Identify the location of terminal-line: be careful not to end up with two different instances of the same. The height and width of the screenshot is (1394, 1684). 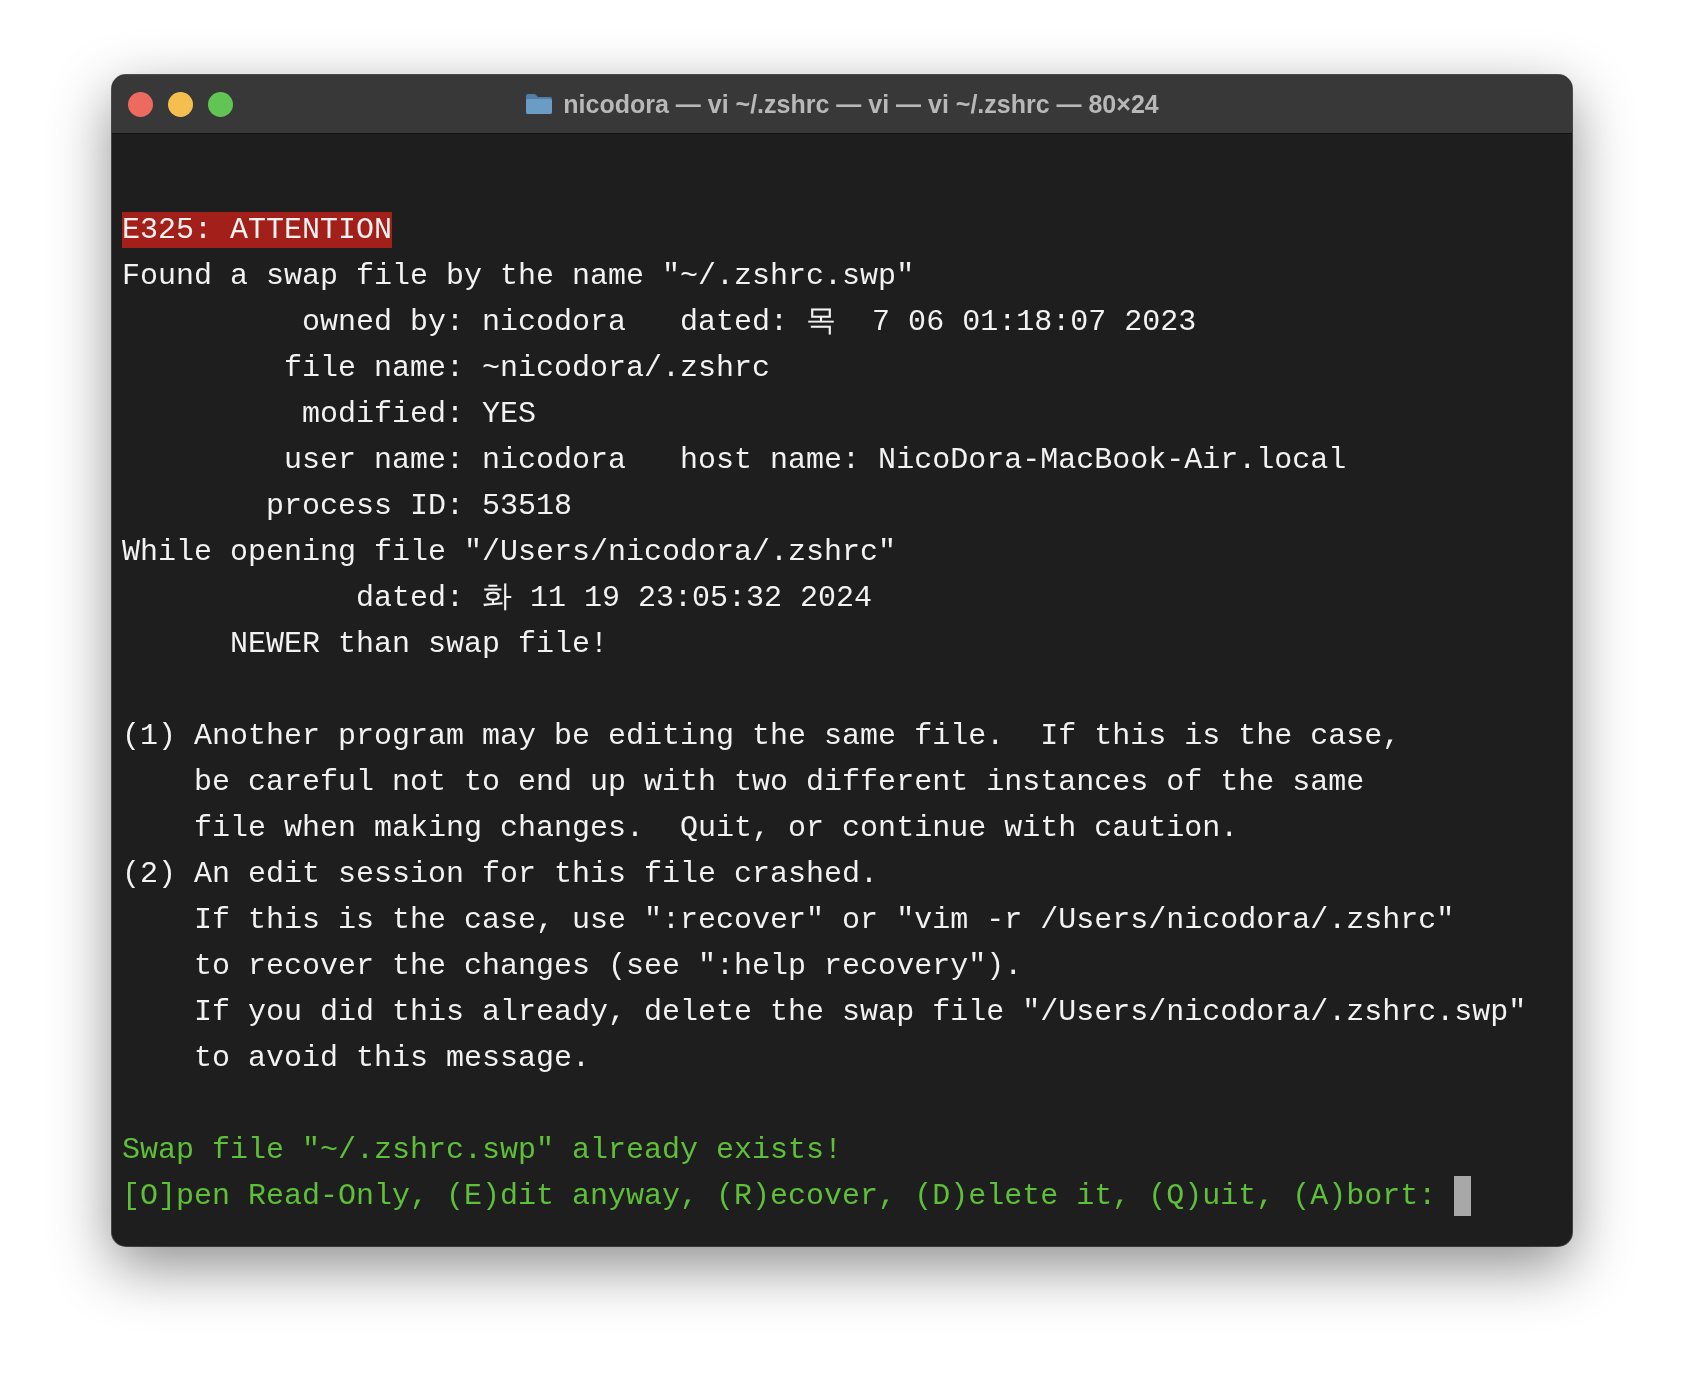
(779, 782).